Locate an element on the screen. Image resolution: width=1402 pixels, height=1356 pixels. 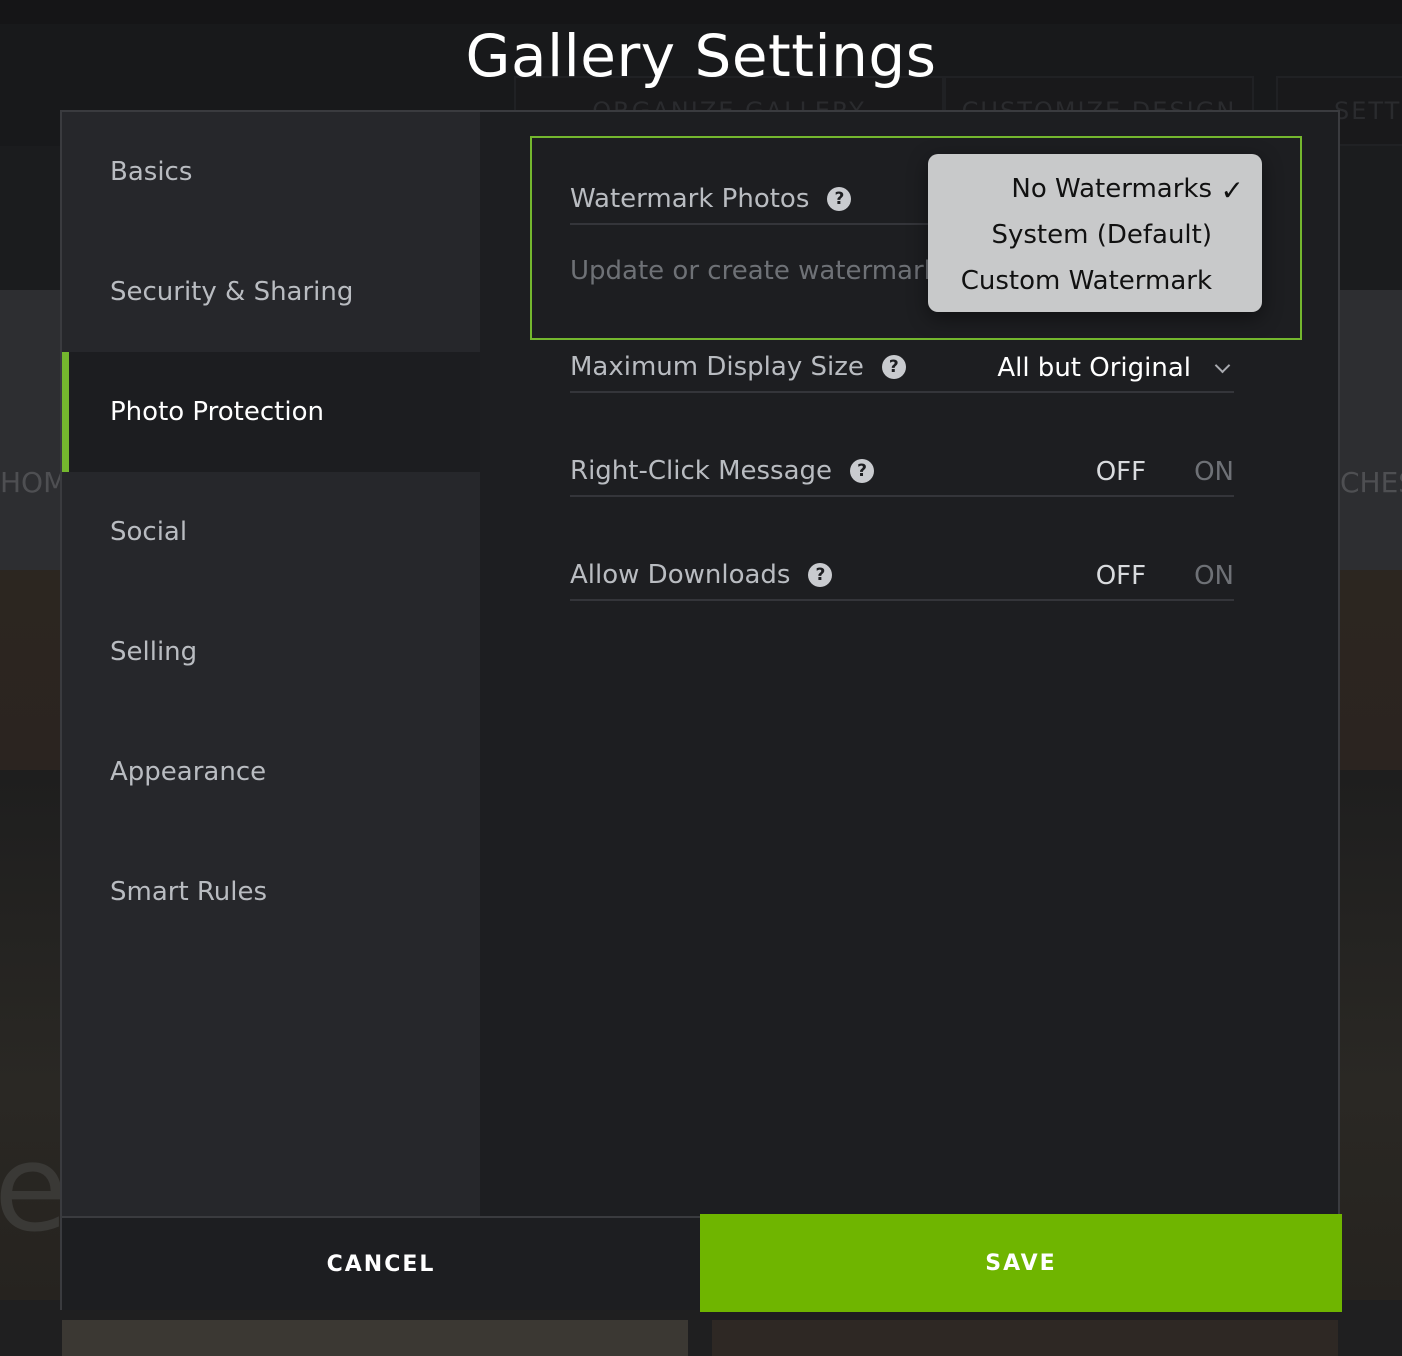
display-size-value: All but Original is located at coordinates (1094, 368).